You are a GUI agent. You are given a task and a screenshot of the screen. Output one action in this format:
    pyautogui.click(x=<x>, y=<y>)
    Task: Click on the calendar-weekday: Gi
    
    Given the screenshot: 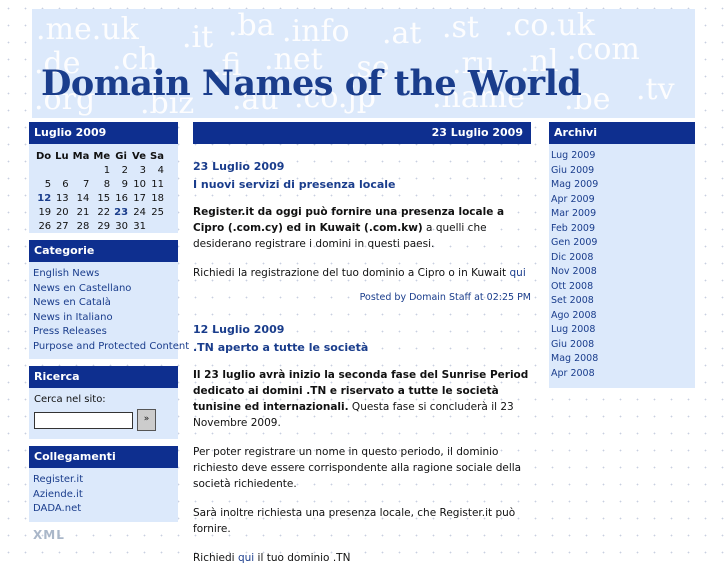 What is the action you would take?
    pyautogui.click(x=121, y=156)
    